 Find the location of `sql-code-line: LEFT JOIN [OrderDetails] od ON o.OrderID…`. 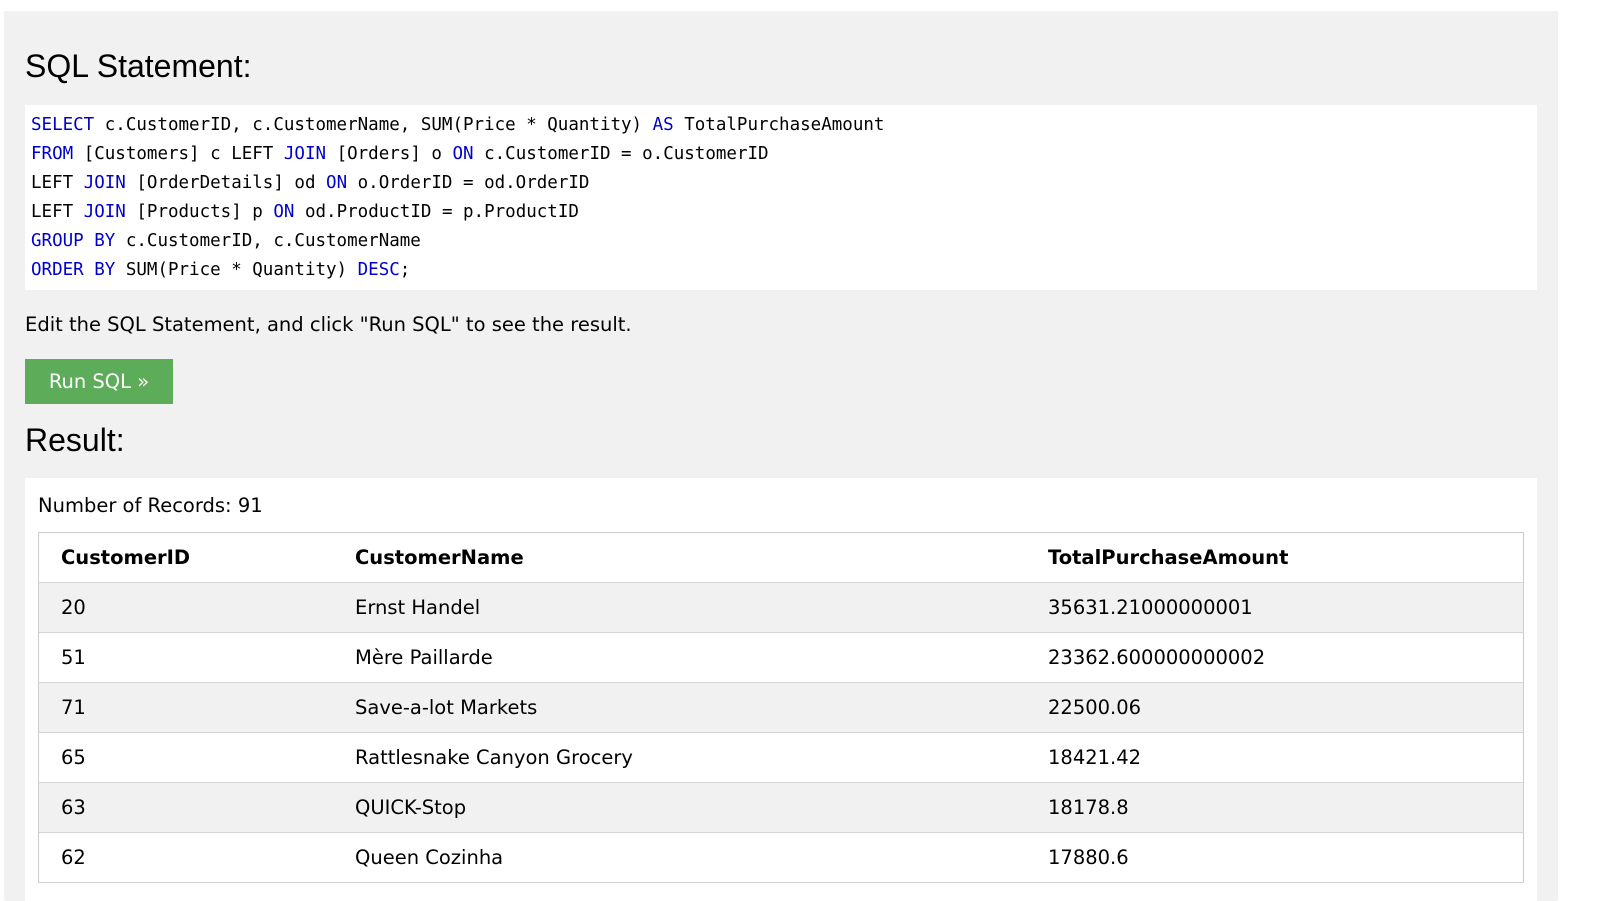

sql-code-line: LEFT JOIN [OrderDetails] od ON o.OrderID… is located at coordinates (784, 183).